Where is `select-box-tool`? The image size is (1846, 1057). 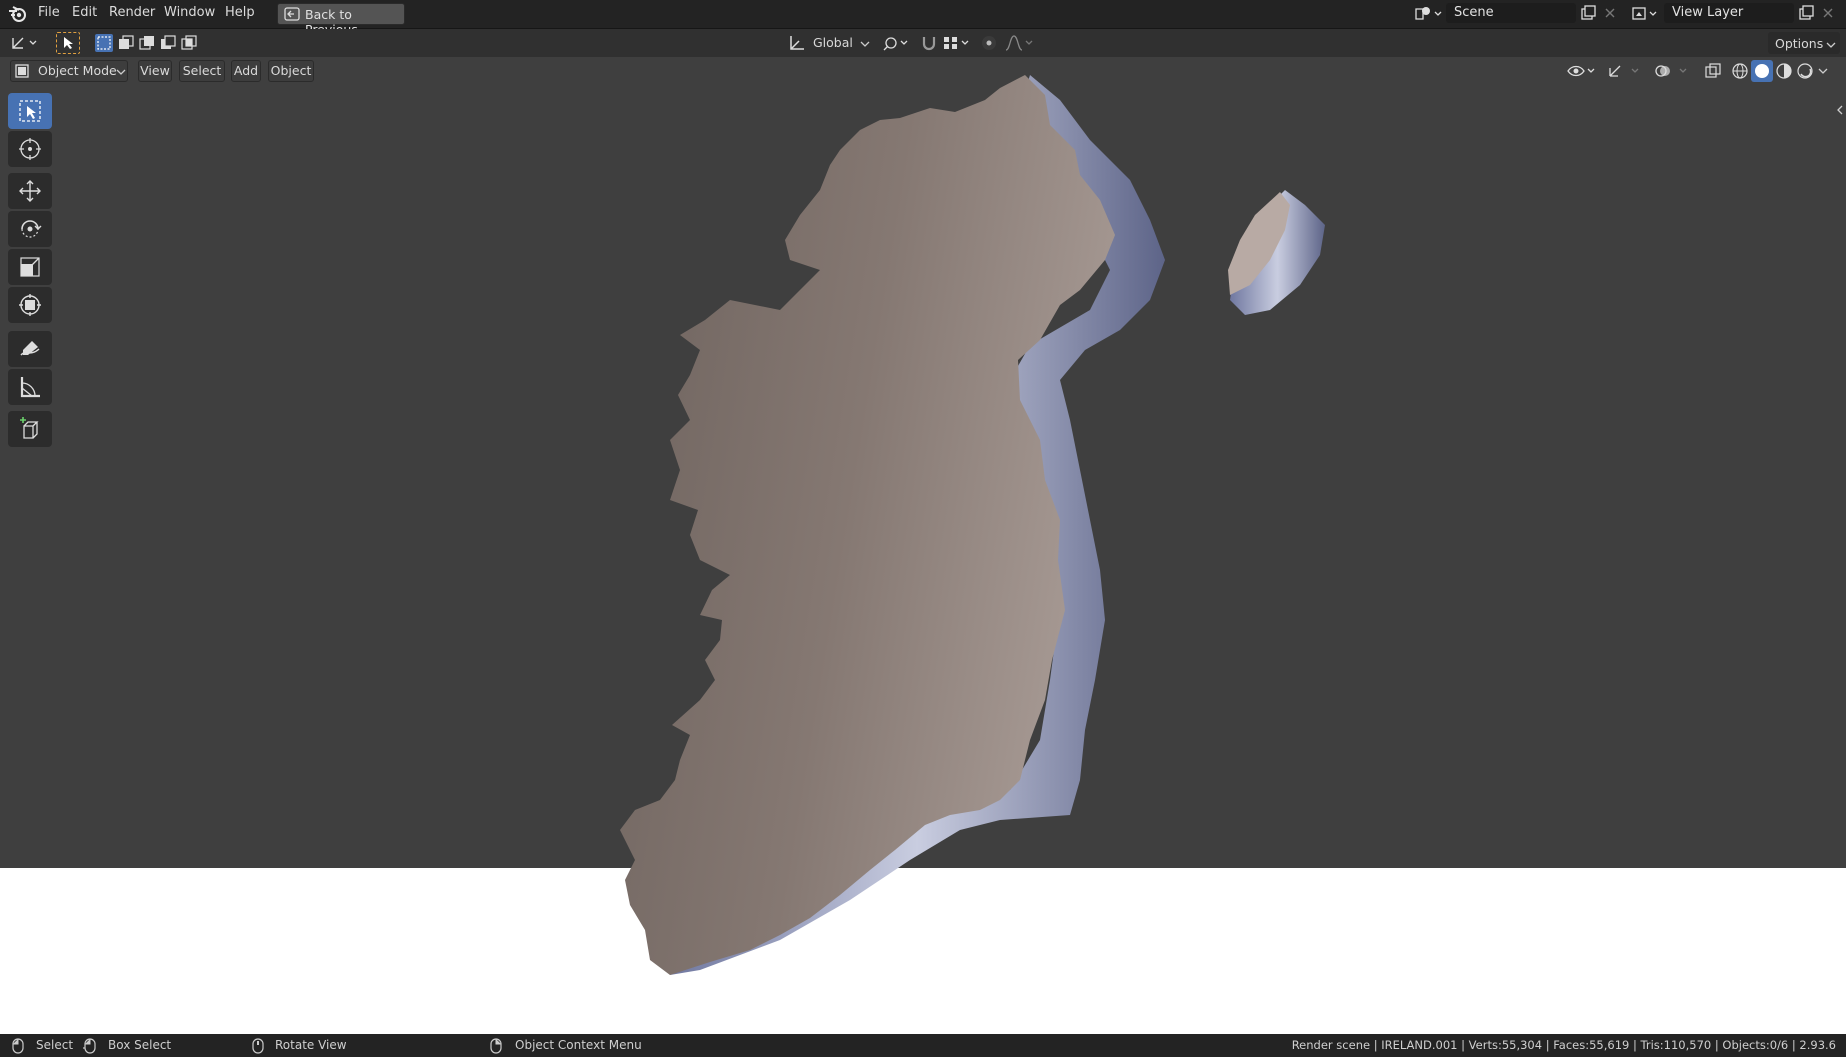 select-box-tool is located at coordinates (30, 111).